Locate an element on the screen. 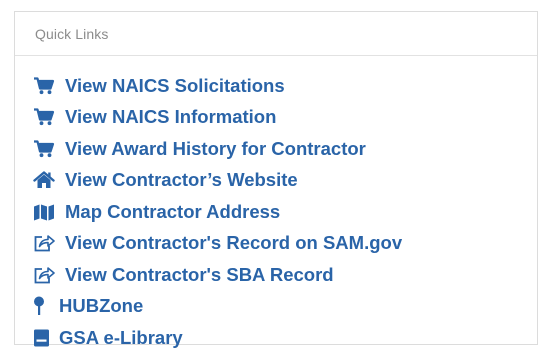 Image resolution: width=550 pixels, height=354 pixels. link-gsa-elibrary: GSA e-Library is located at coordinates (217, 338).